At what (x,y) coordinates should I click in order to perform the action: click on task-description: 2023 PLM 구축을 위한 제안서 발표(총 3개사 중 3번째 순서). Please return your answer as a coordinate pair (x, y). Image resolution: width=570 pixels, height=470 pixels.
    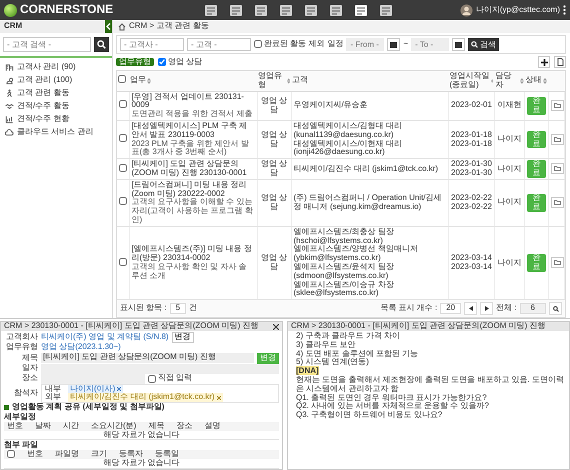
    Looking at the image, I should click on (191, 149).